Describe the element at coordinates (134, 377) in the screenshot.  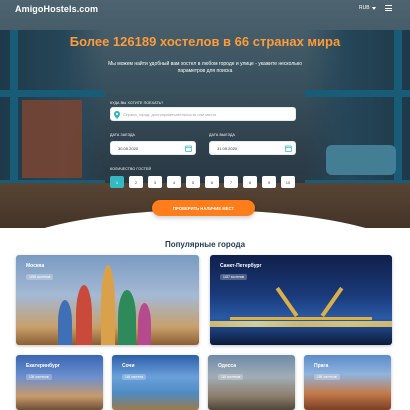
I see `hostel-count: 144 хостела` at that location.